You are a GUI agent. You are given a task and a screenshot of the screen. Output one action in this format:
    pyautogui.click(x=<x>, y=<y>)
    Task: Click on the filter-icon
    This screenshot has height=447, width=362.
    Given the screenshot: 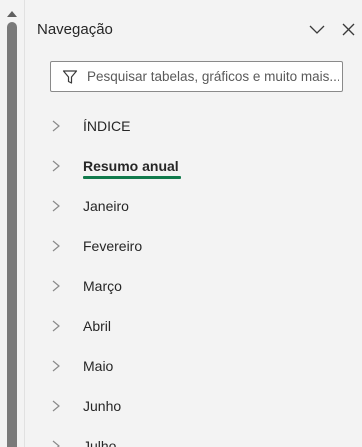 What is the action you would take?
    pyautogui.click(x=70, y=77)
    